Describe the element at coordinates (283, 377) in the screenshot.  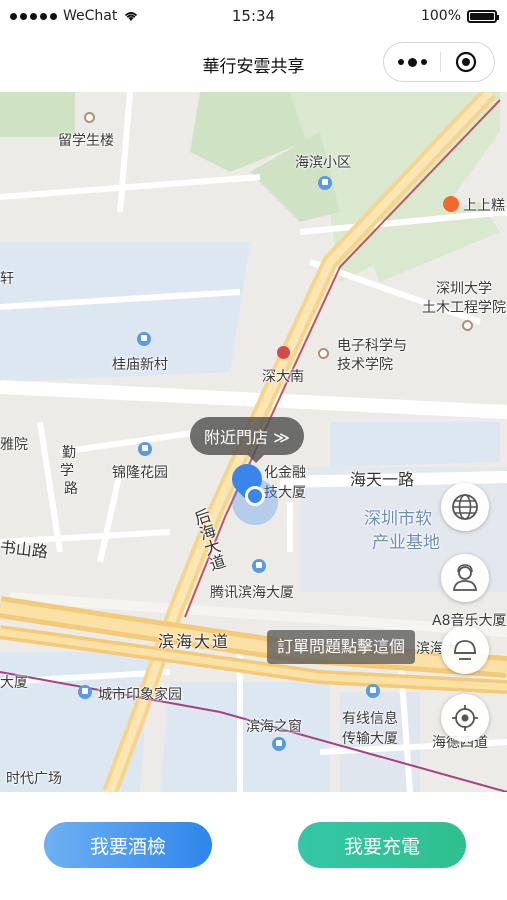
I see `map-label: 深大南` at that location.